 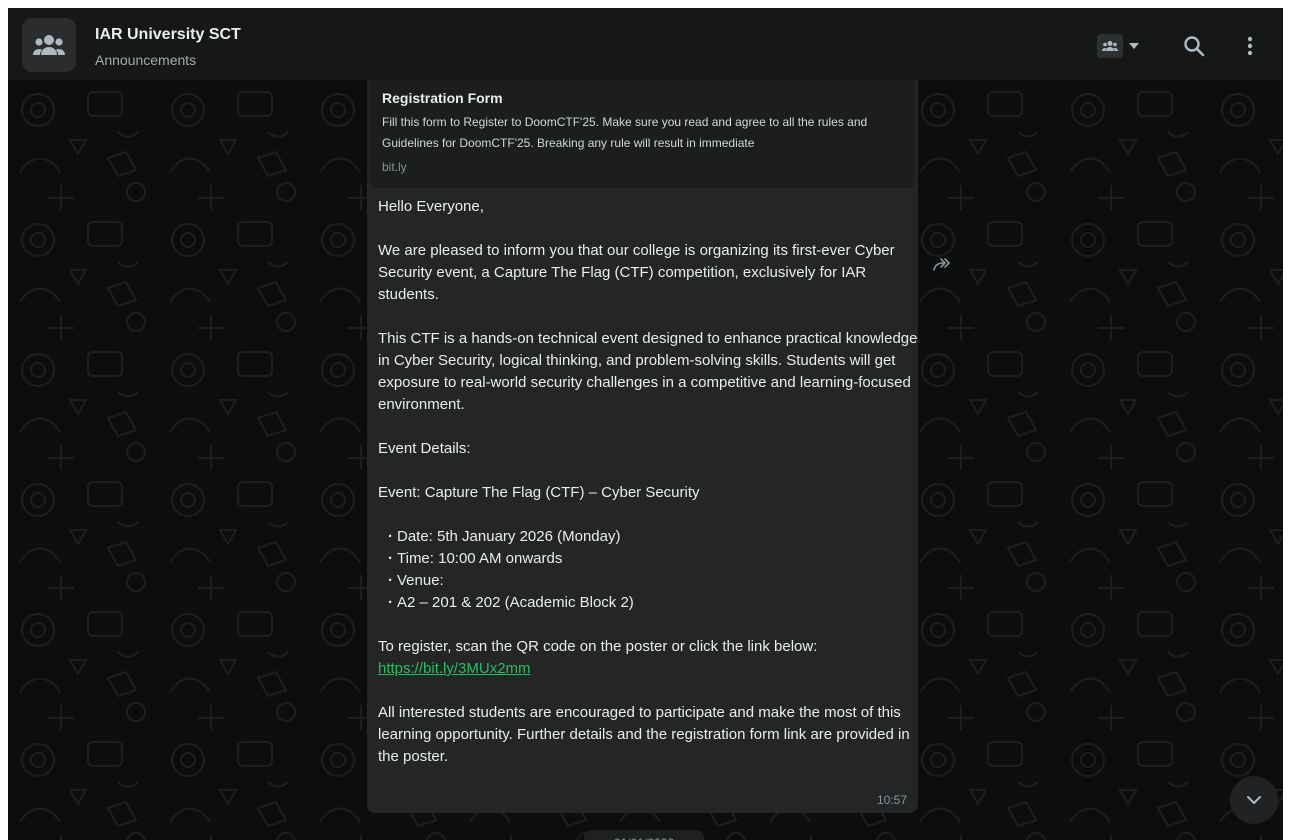 I want to click on date-separator: 01/01/2026, so click(x=644, y=835).